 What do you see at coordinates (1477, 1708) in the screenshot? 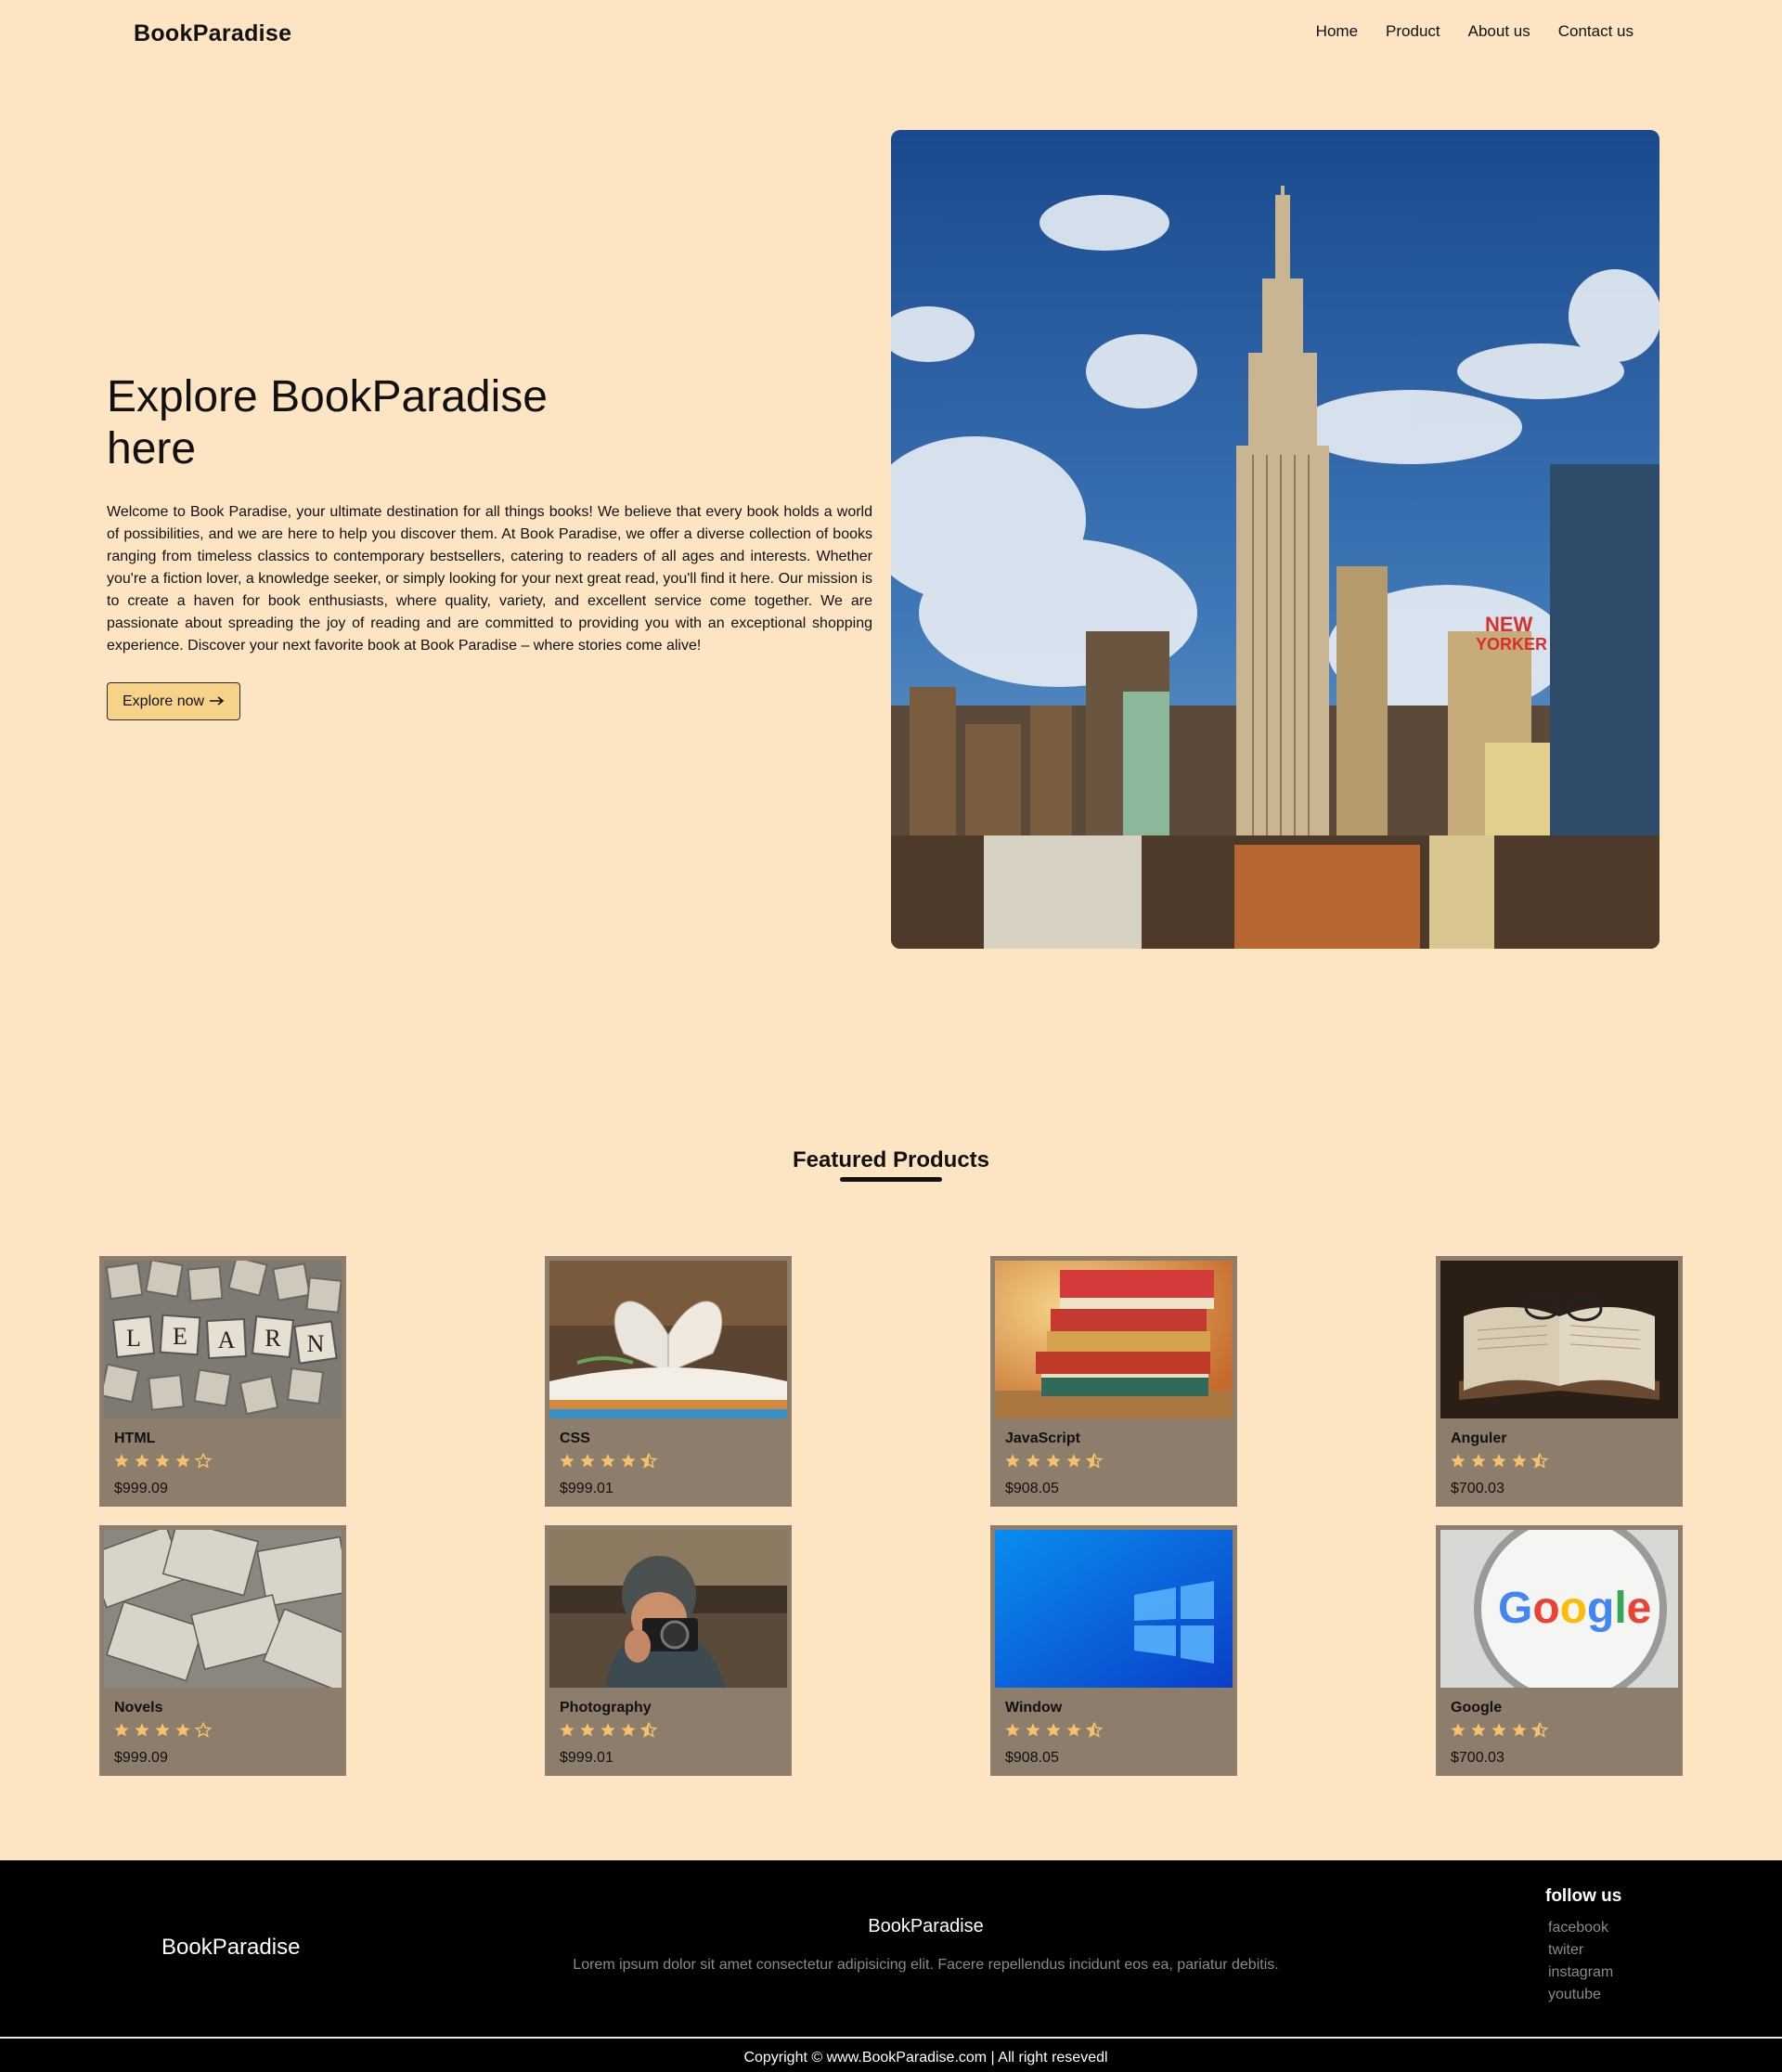
I see `product-name: Google` at bounding box center [1477, 1708].